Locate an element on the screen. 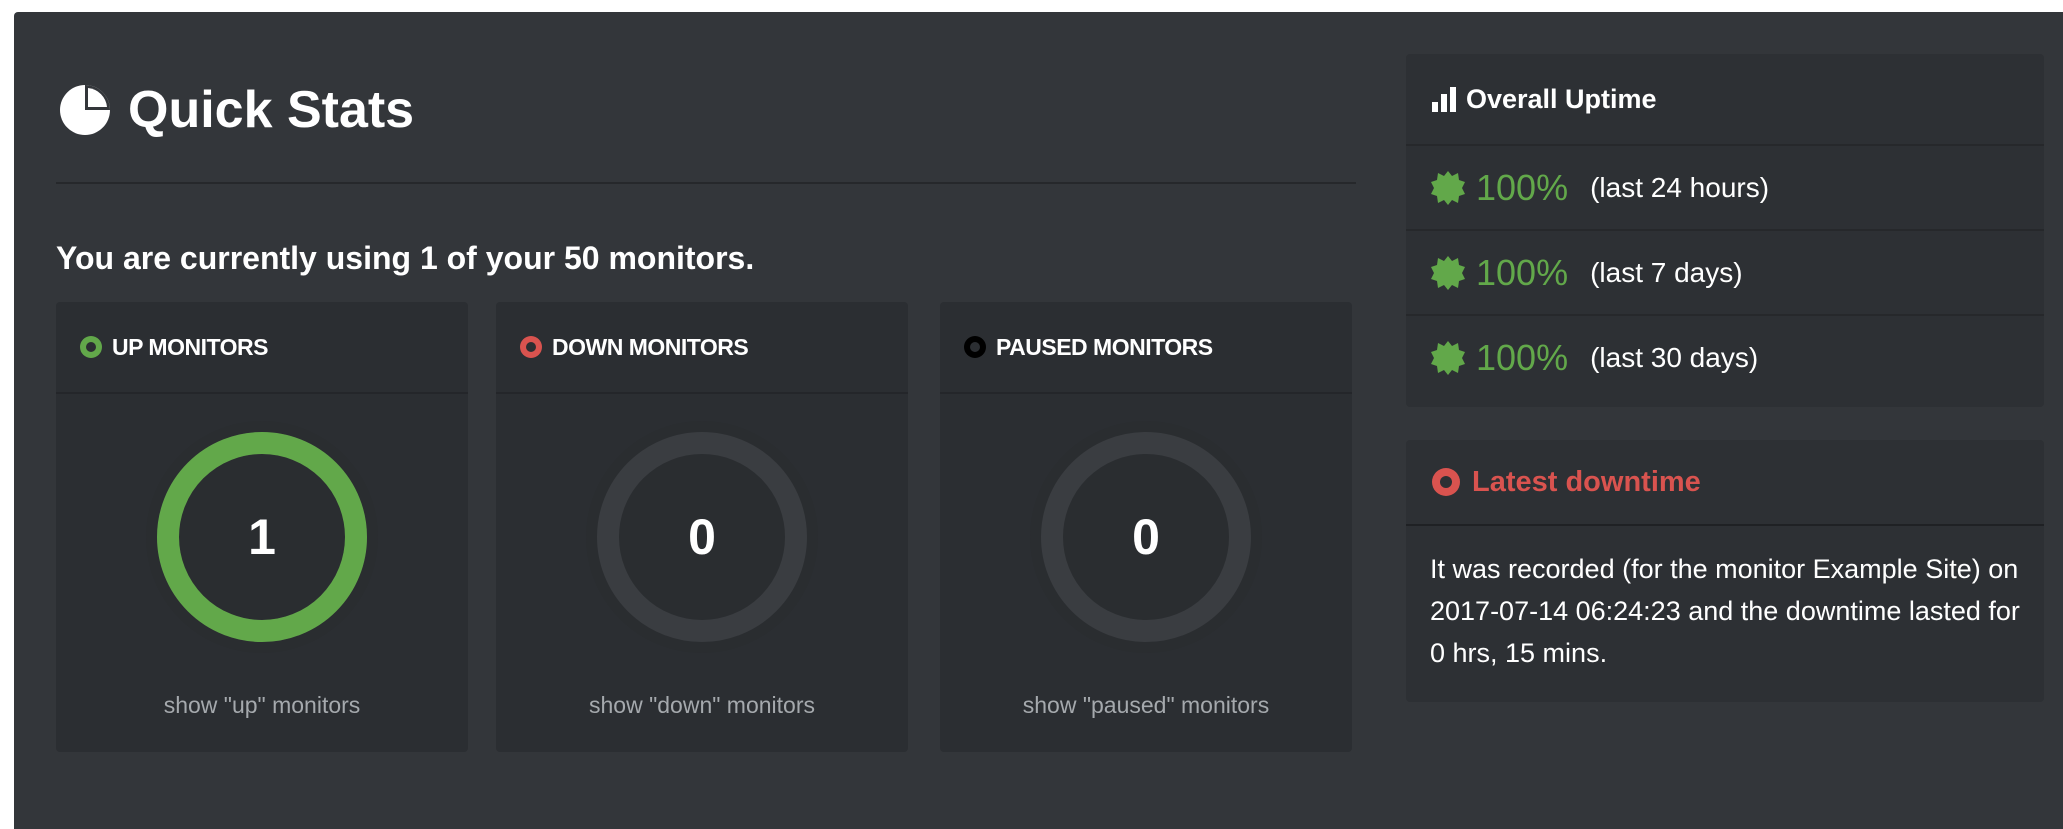 The image size is (2063, 829). show-up-monitors-link: show "up" monitors is located at coordinates (262, 705).